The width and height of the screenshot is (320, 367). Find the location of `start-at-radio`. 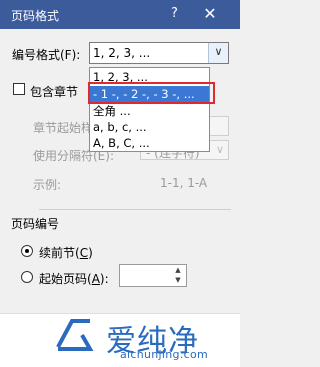

start-at-radio is located at coordinates (27, 277).